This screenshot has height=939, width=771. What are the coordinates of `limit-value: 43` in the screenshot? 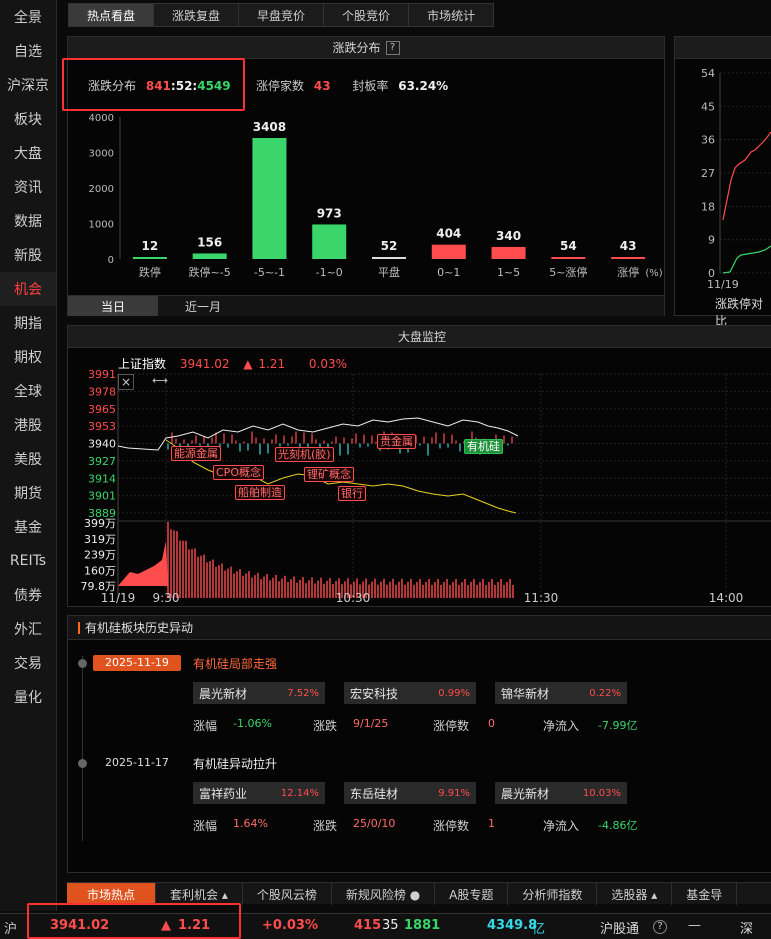 It's located at (322, 86).